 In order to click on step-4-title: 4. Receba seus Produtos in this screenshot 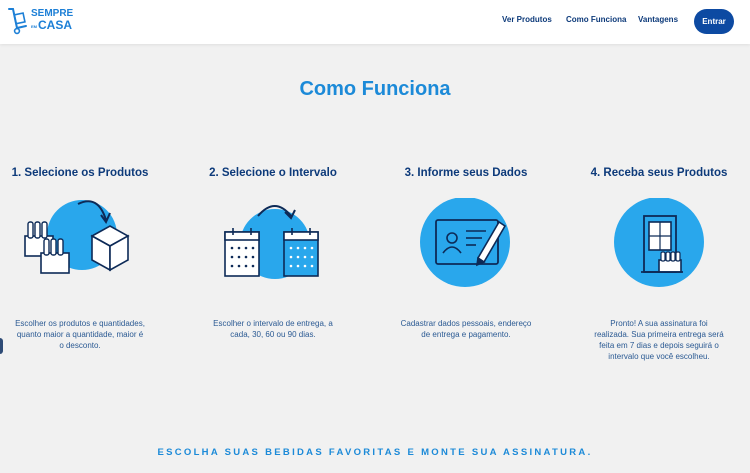, I will do `click(659, 173)`.